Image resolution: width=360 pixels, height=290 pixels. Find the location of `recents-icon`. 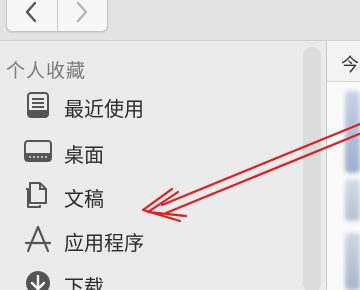

recents-icon is located at coordinates (38, 105).